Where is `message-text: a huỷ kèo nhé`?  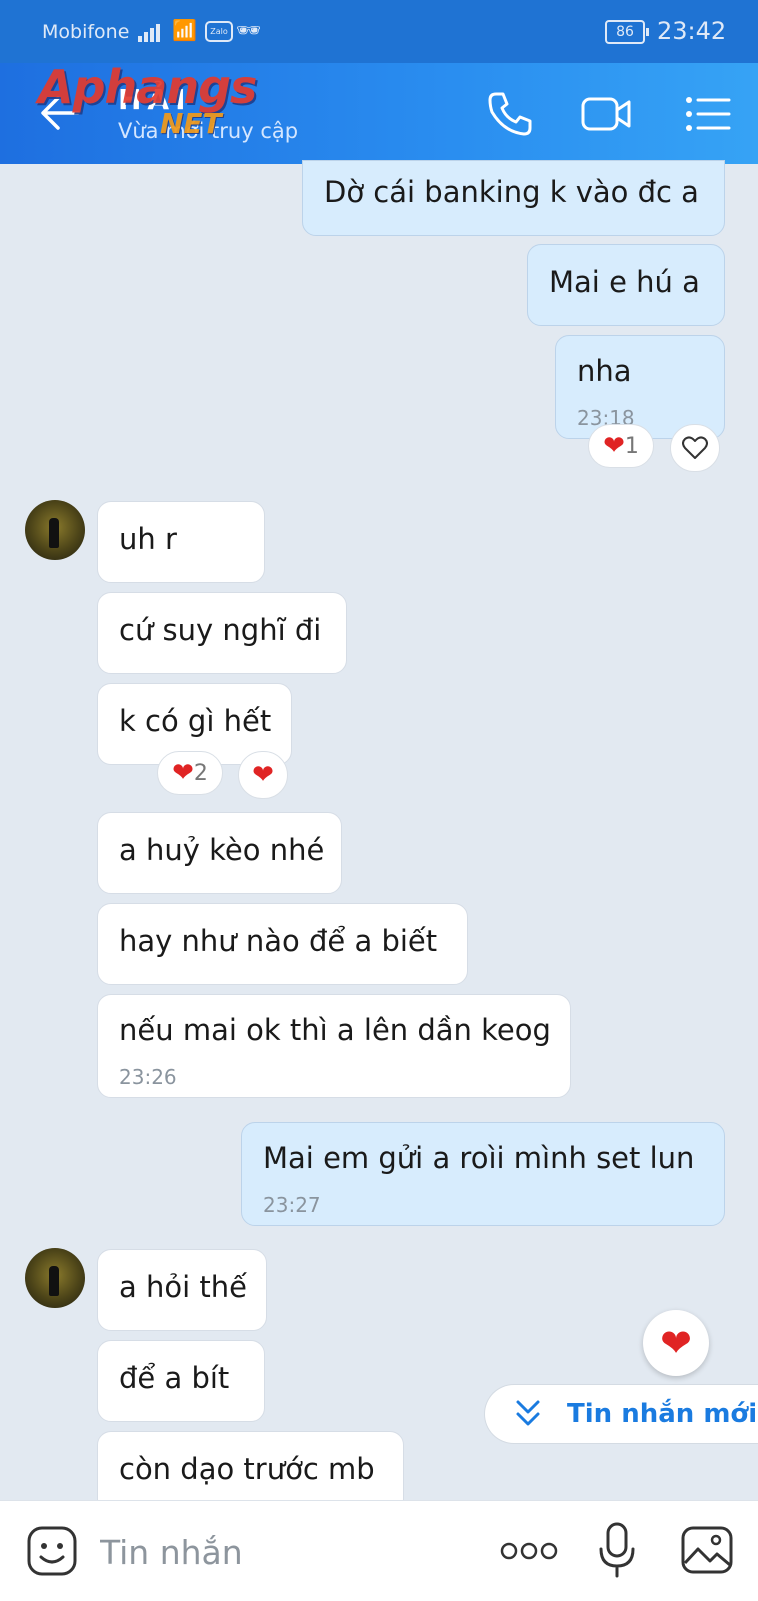 message-text: a huỷ kèo nhé is located at coordinates (222, 850).